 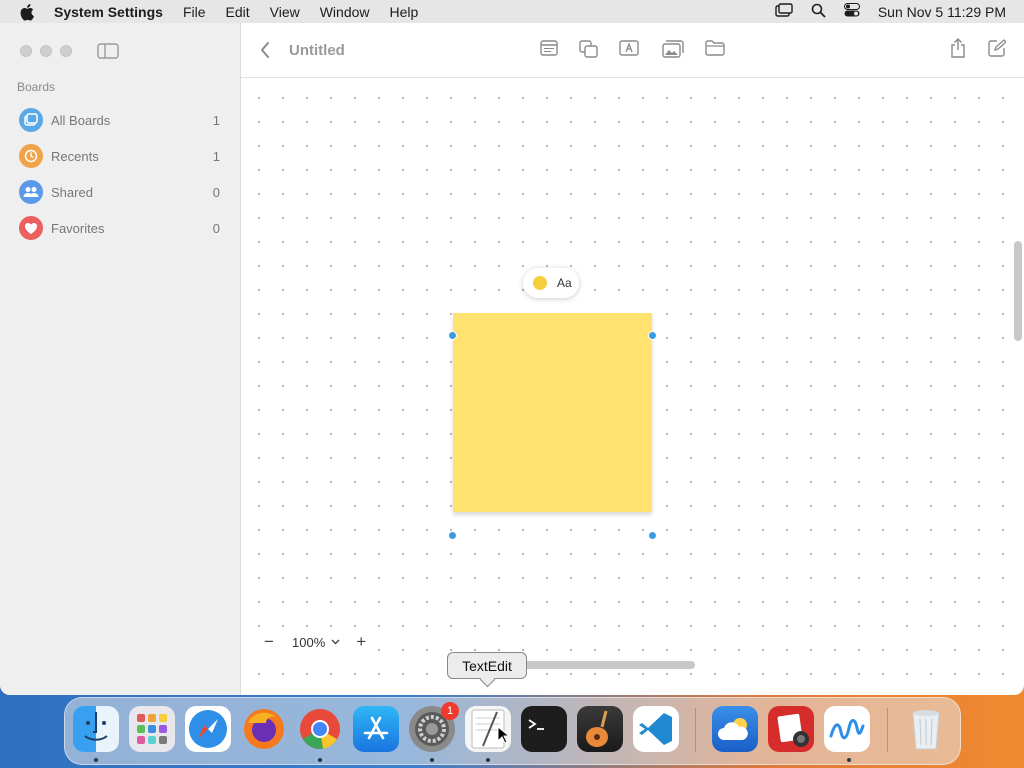 What do you see at coordinates (504, 737) in the screenshot?
I see `mouse-pointer-icon` at bounding box center [504, 737].